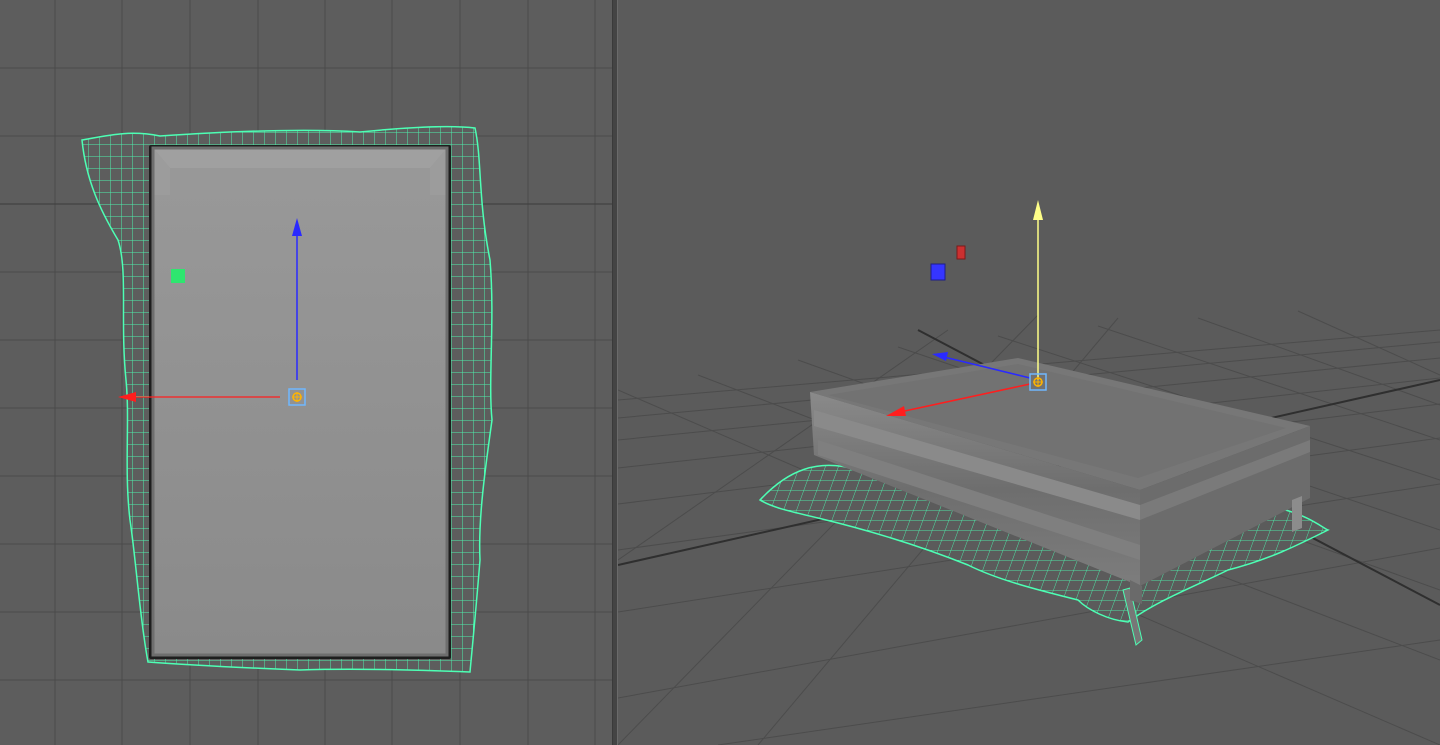 The image size is (1440, 745). I want to click on y-axis-arrow-icon, so click(1038, 210).